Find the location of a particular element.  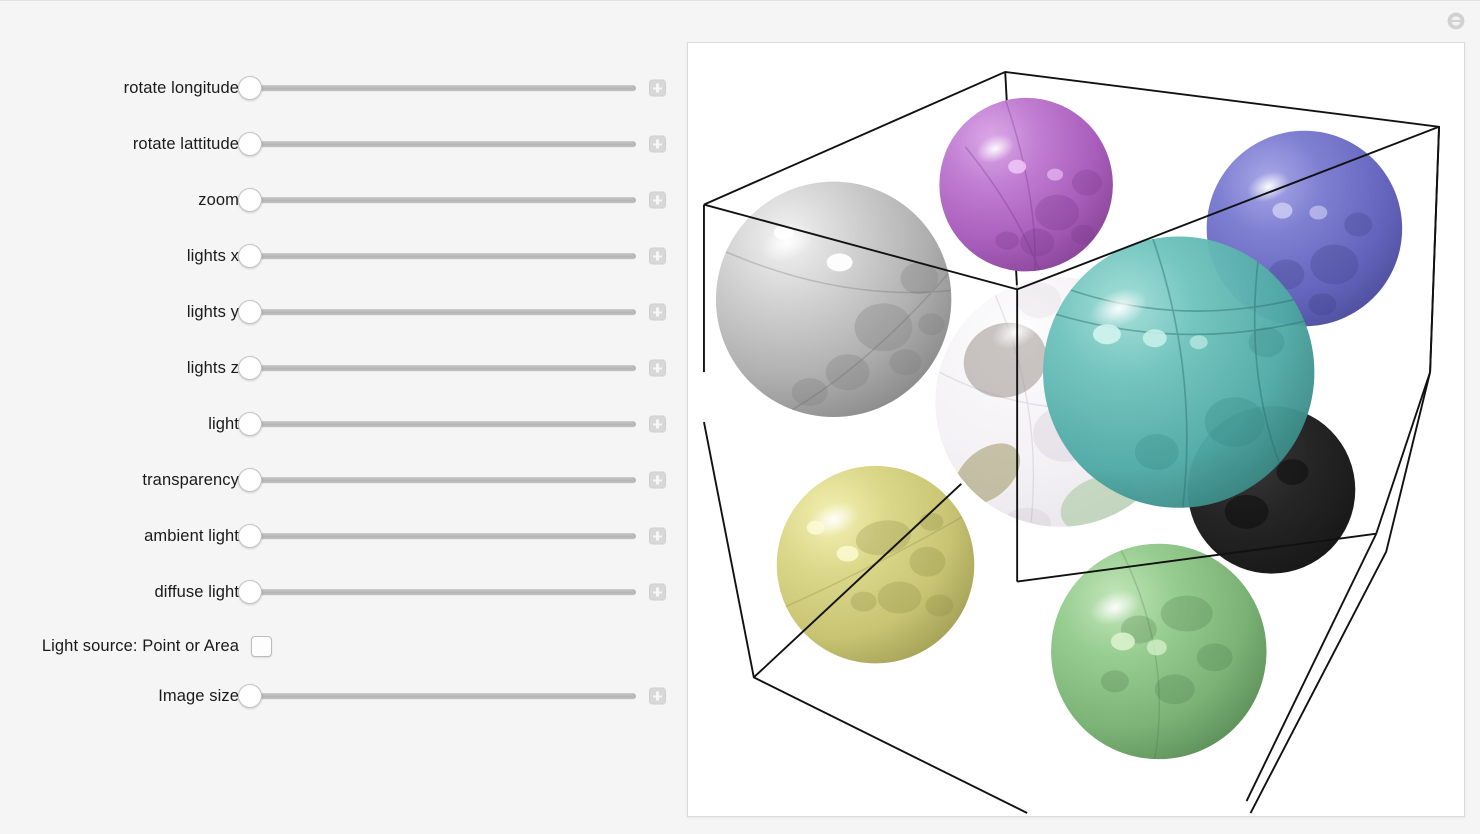

slider-row-rotate-longitude: rotate longitude is located at coordinates (343, 88).